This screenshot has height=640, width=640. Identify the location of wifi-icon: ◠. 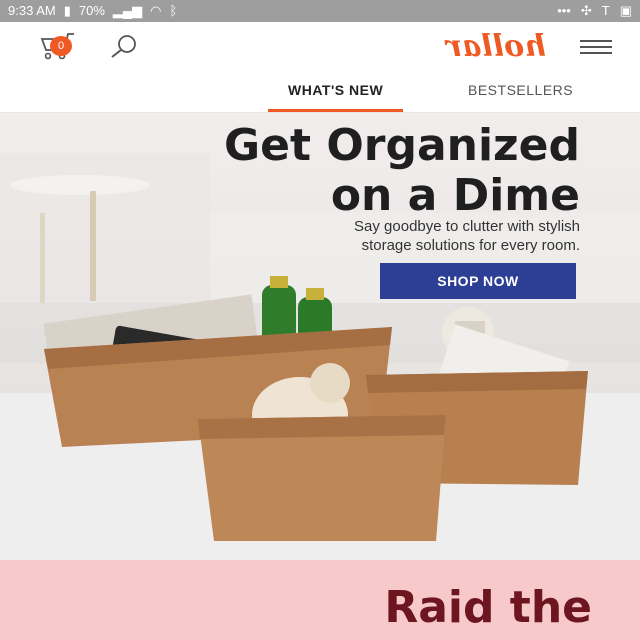
(156, 10).